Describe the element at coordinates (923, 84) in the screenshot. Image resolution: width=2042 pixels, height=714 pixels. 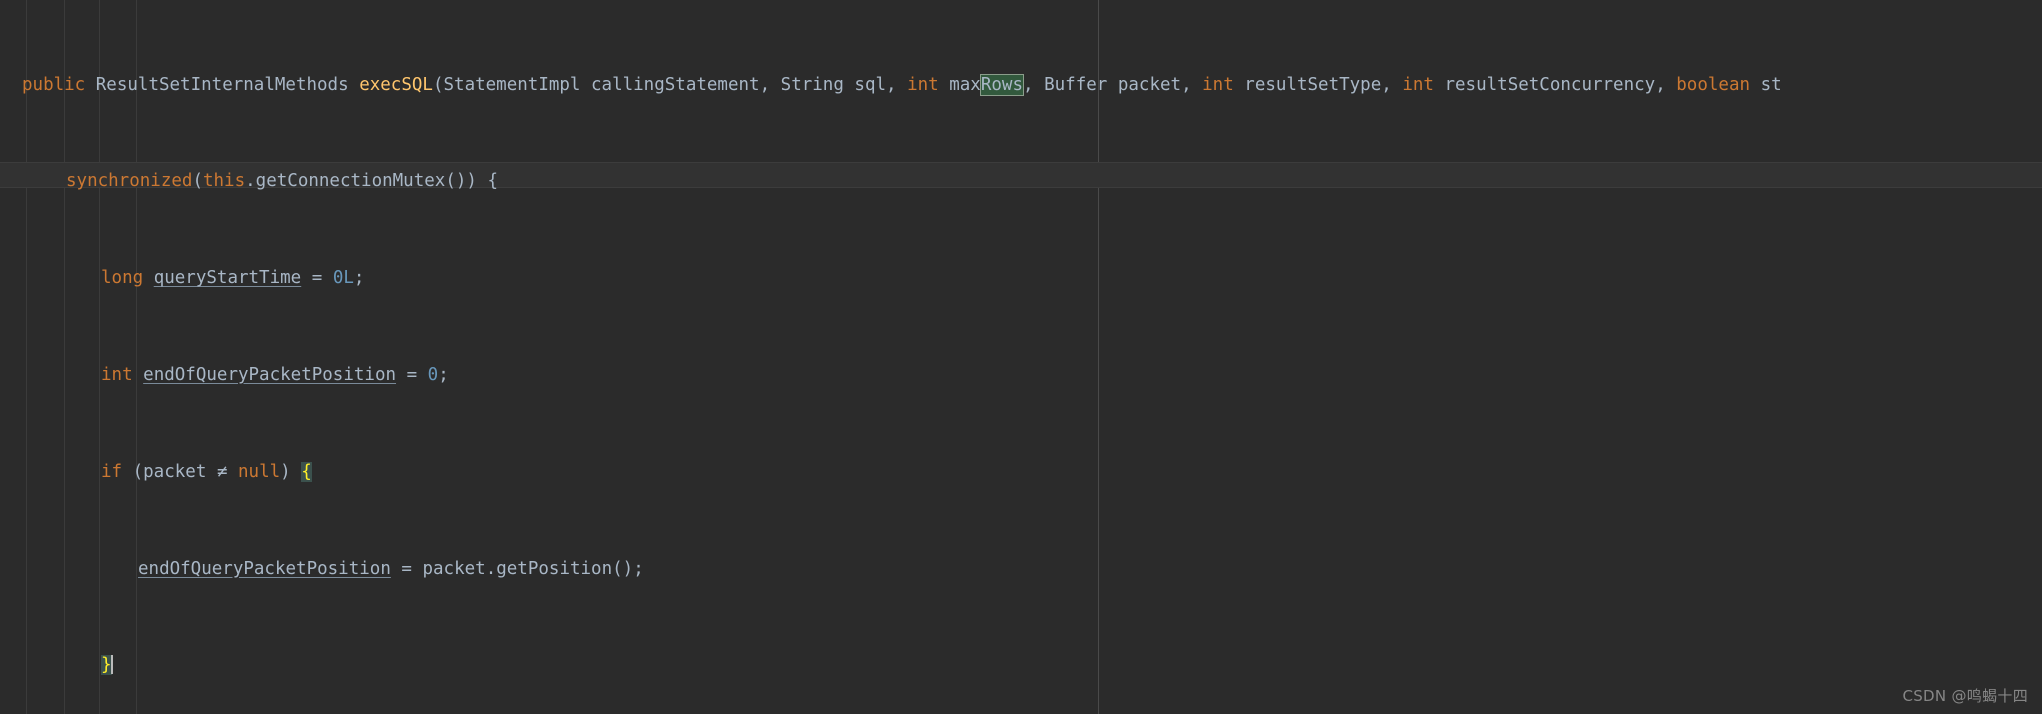
I see `token-keyword-int-1: int` at that location.